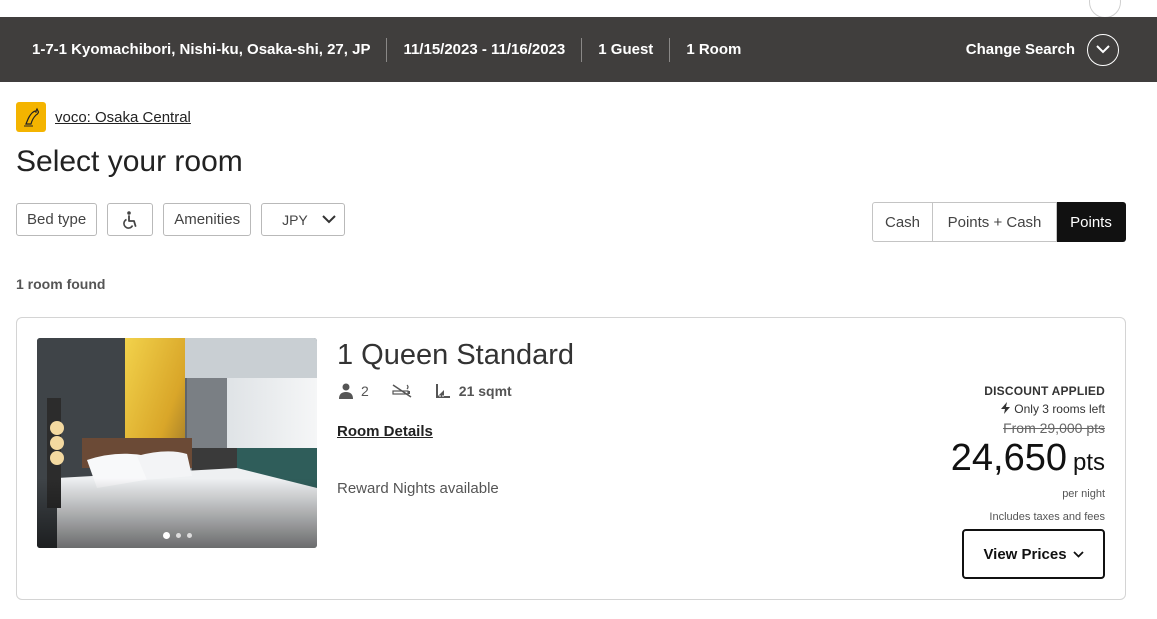 The image size is (1157, 619). What do you see at coordinates (1008, 458) in the screenshot?
I see `price-amount: 24,650` at bounding box center [1008, 458].